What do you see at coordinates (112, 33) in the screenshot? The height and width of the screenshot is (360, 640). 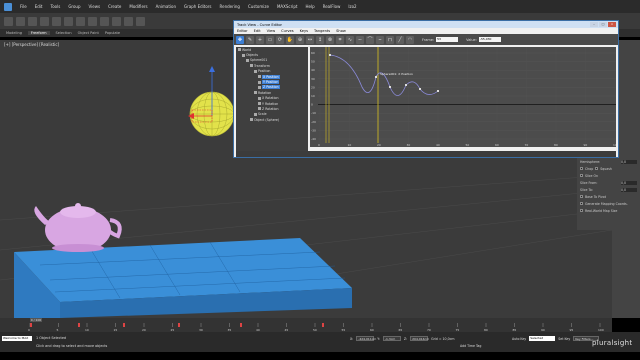 I see `tab-populate: Populate` at bounding box center [112, 33].